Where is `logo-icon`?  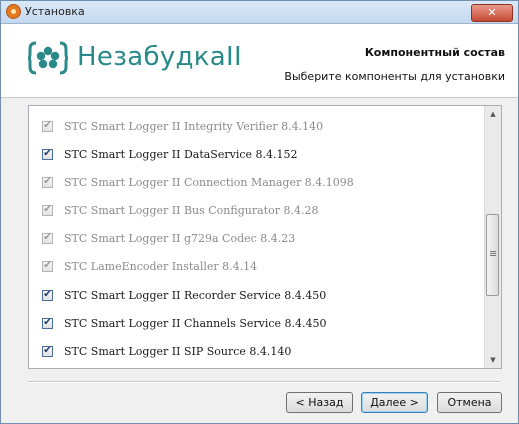 logo-icon is located at coordinates (48, 58).